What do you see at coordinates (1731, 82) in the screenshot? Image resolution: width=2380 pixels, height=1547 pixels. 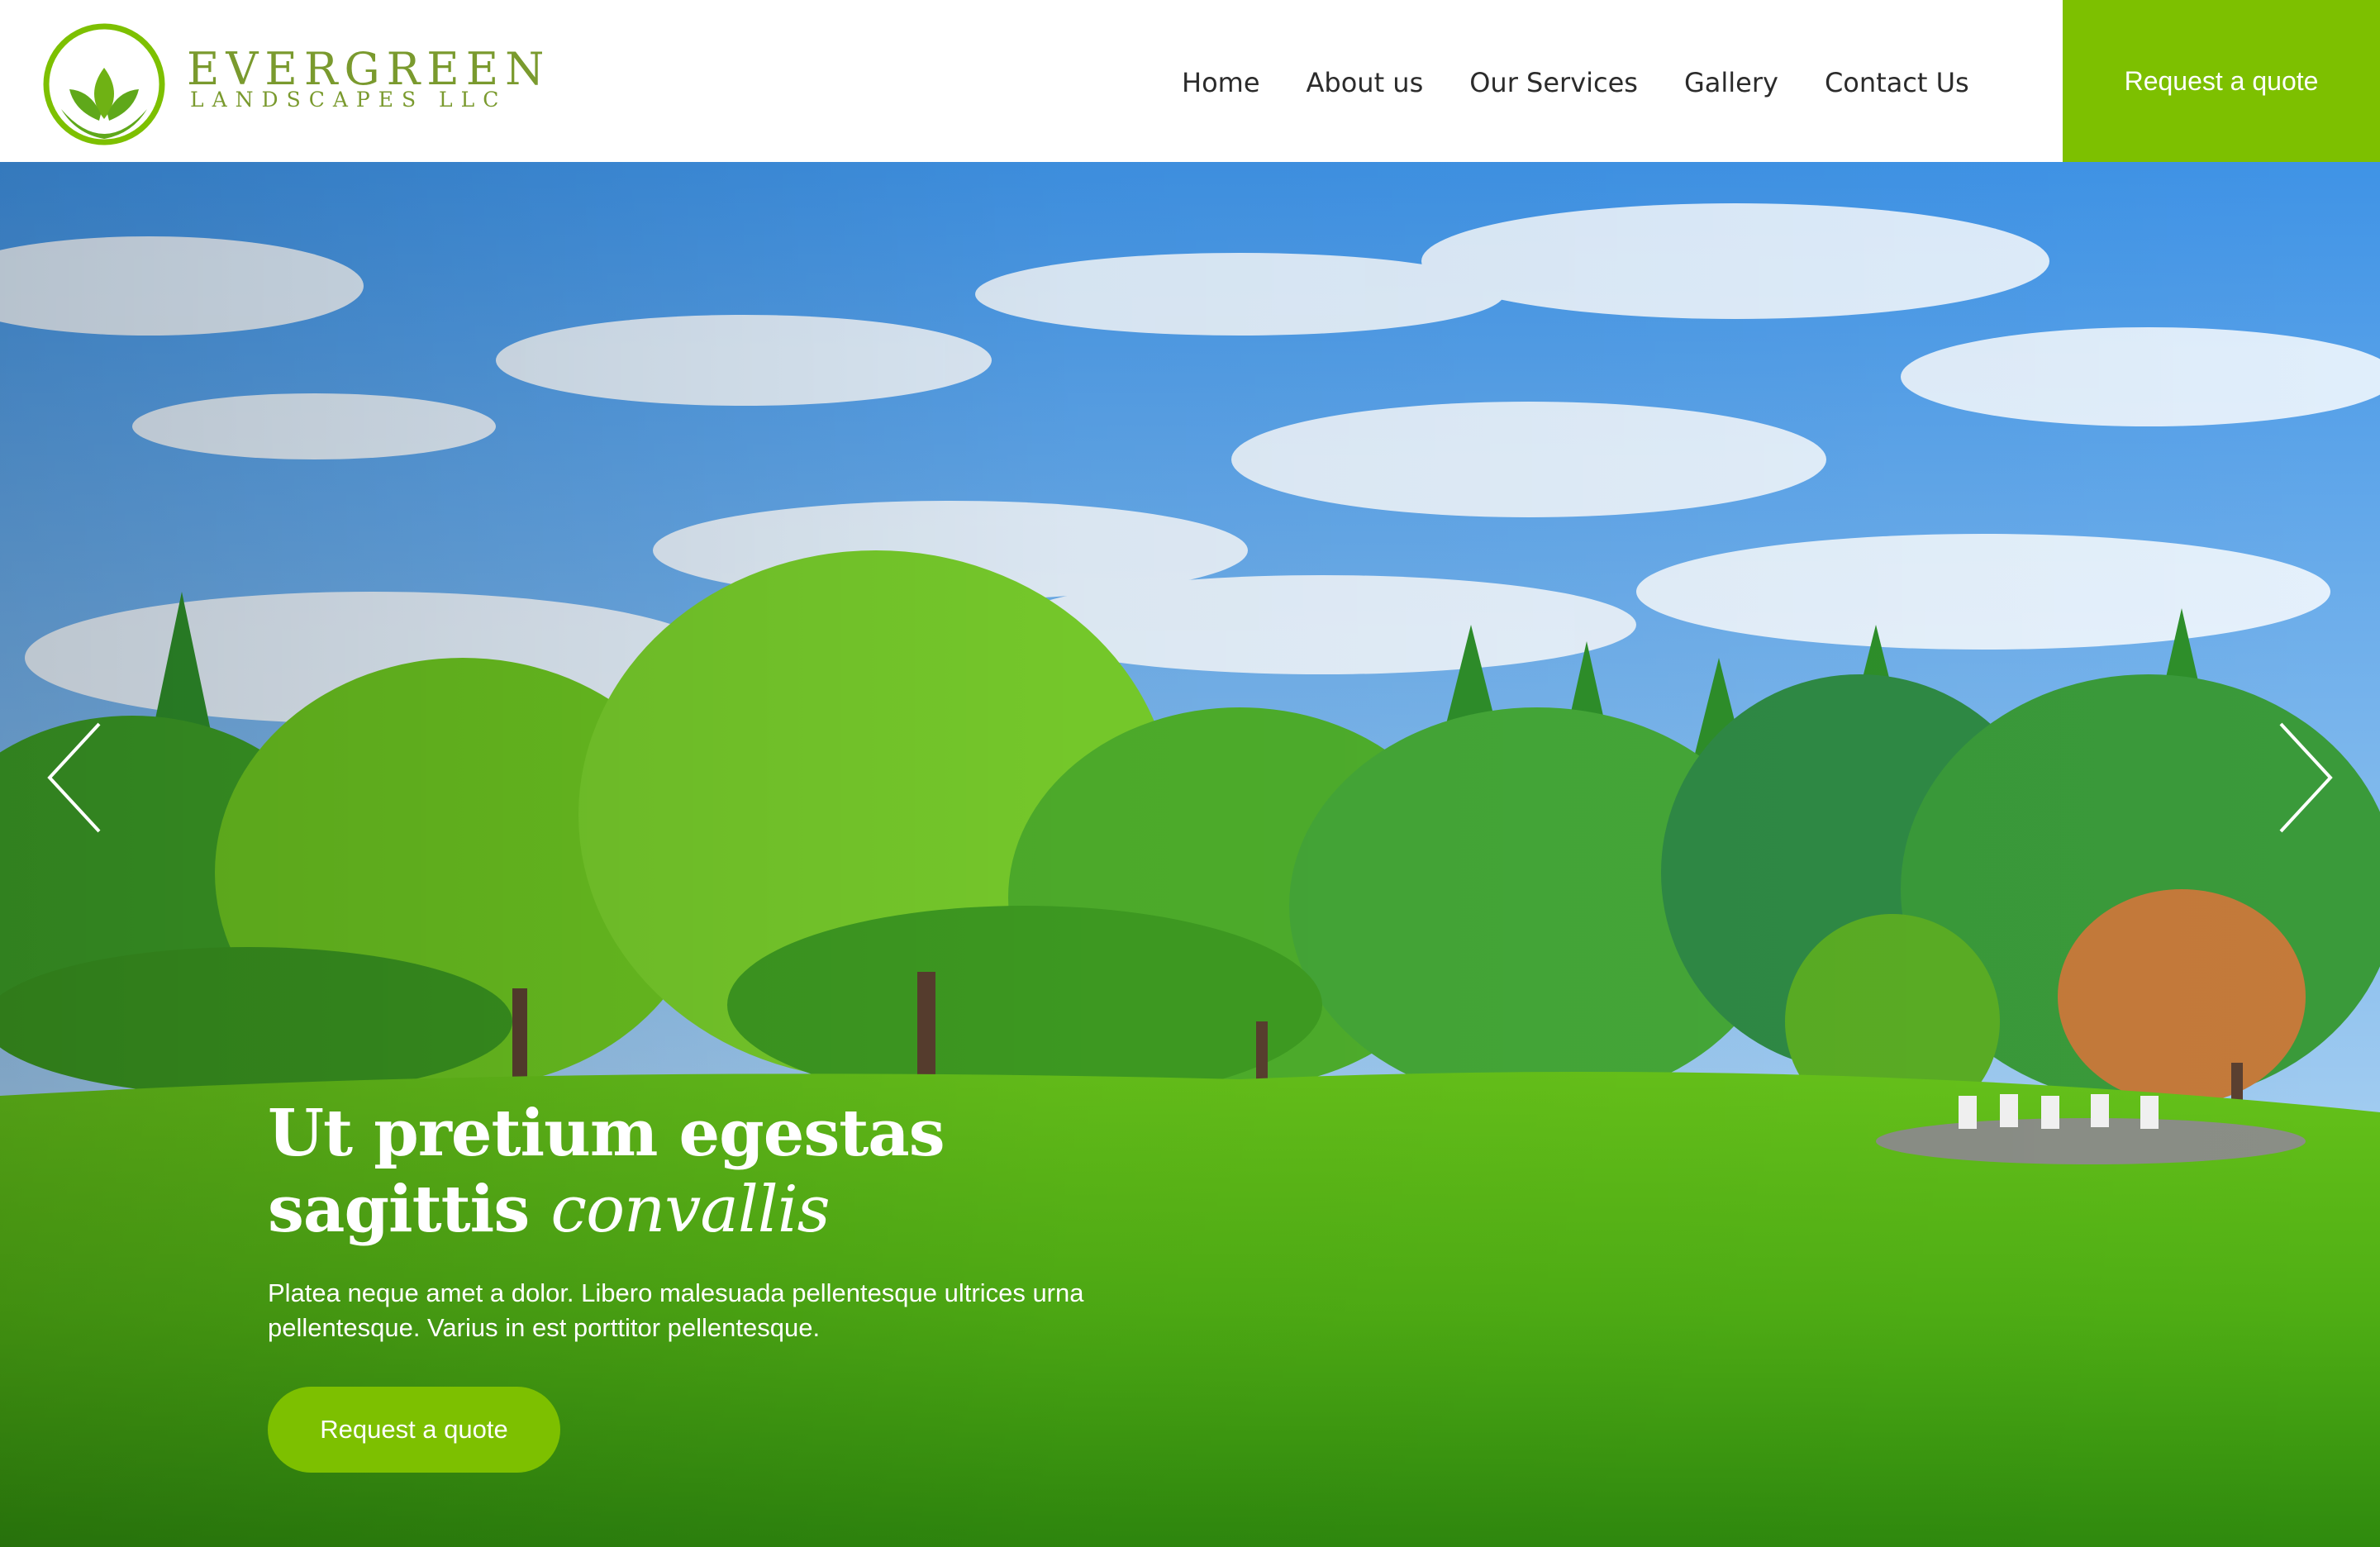 I see `nav-item-gallery: Gallery` at bounding box center [1731, 82].